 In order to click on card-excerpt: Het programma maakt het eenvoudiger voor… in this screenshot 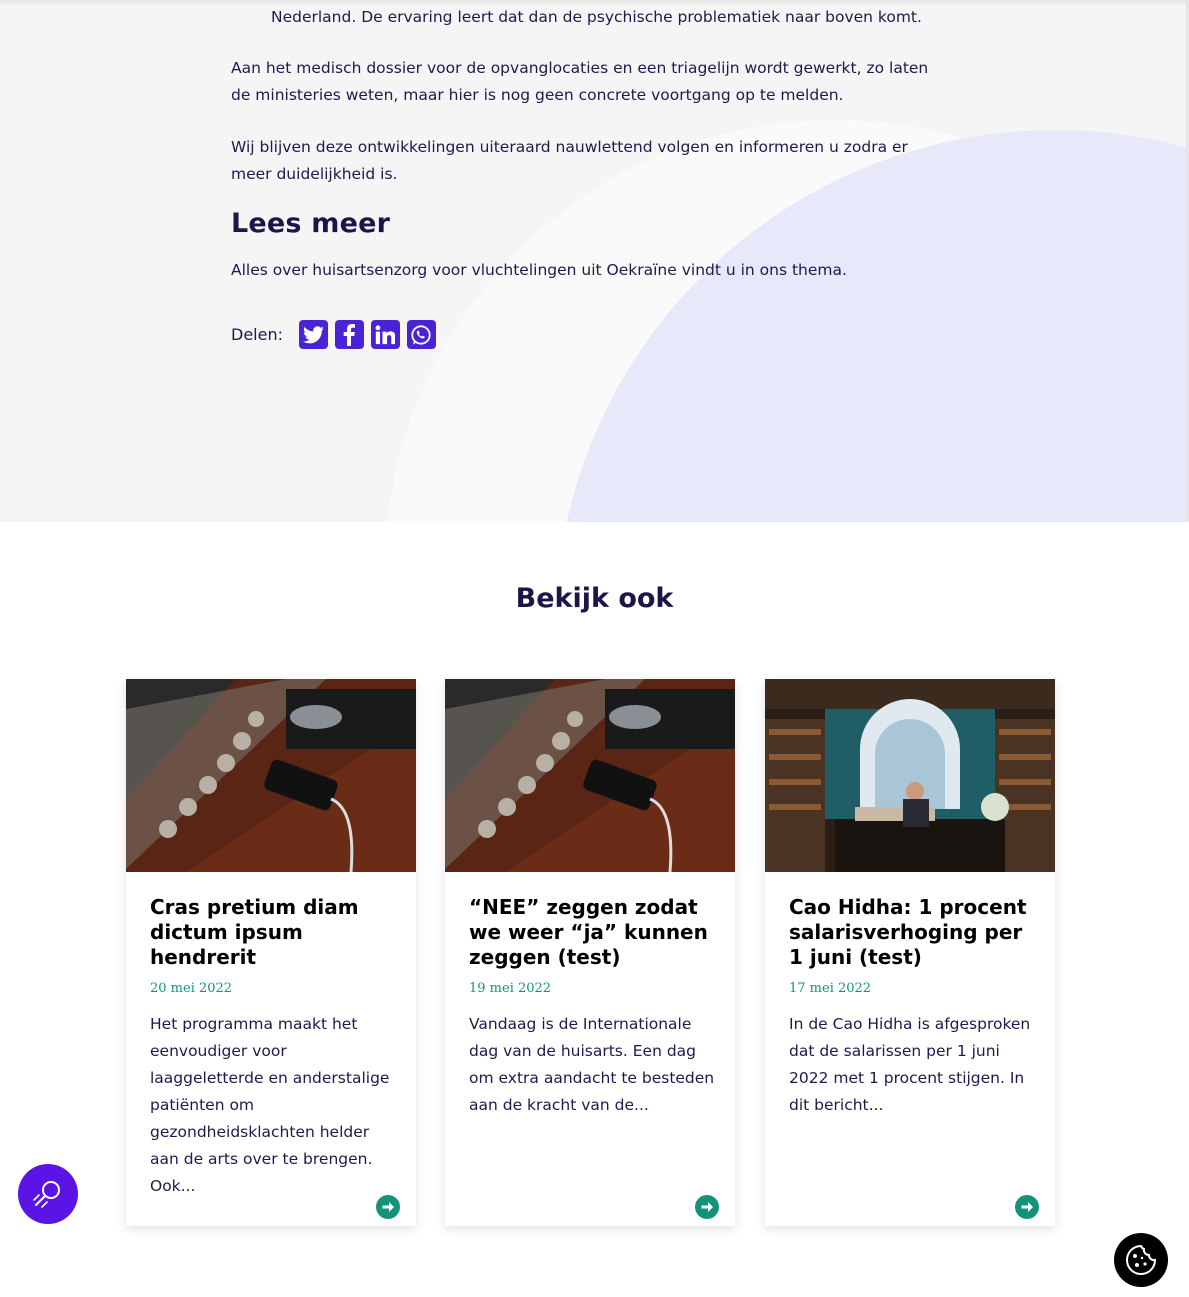, I will do `click(270, 1105)`.